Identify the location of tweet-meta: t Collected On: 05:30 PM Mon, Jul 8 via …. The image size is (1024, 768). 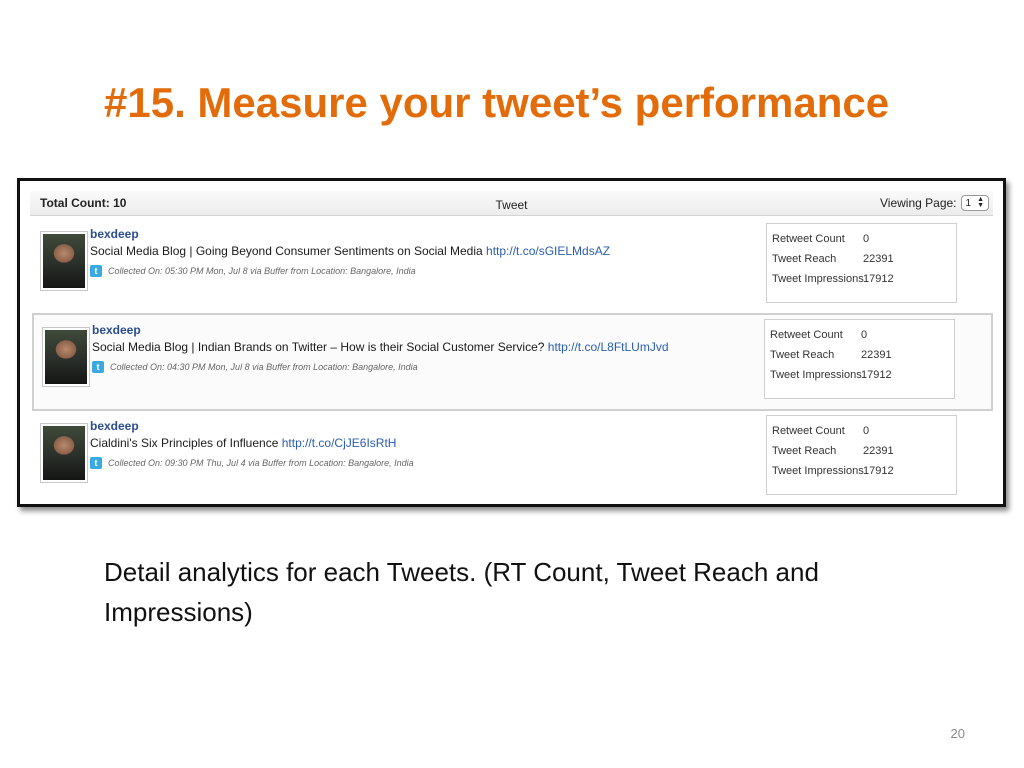
(430, 271).